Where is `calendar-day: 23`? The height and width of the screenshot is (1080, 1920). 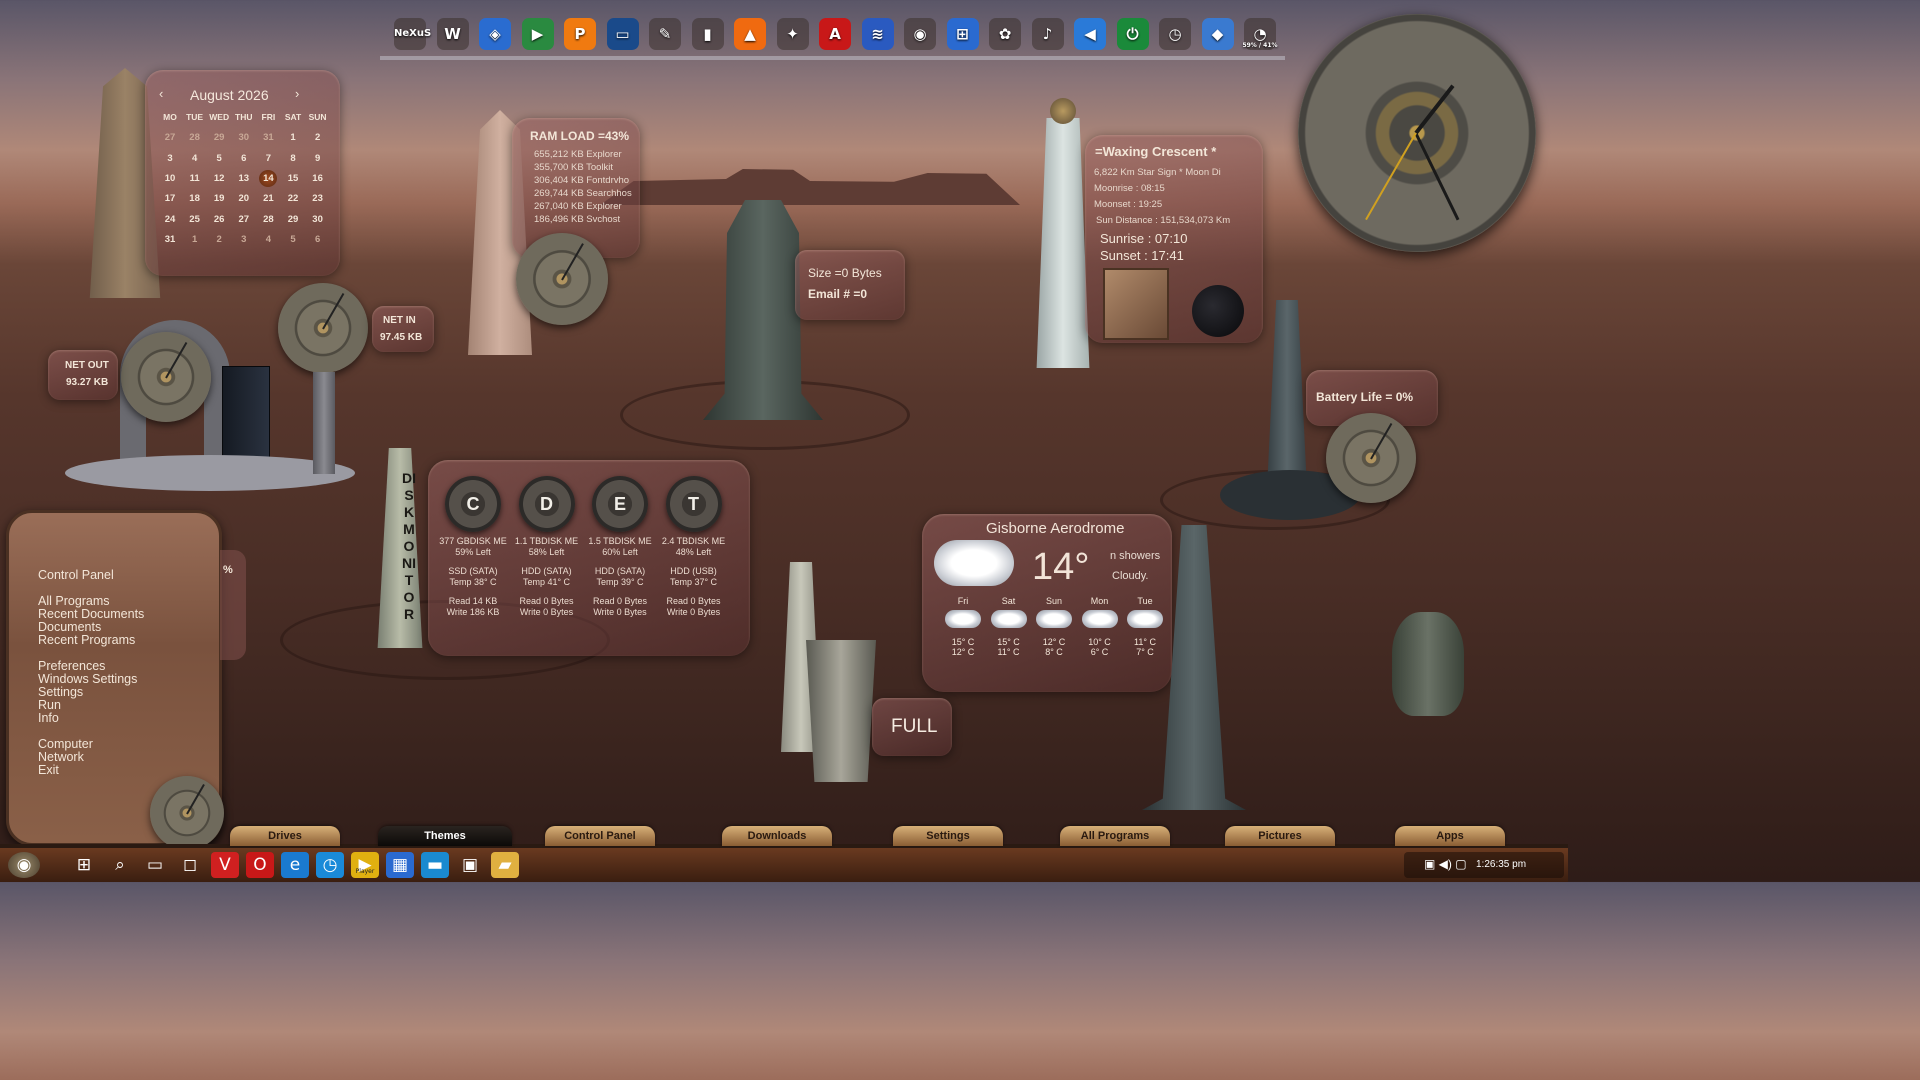
calendar-day: 23 is located at coordinates (318, 198).